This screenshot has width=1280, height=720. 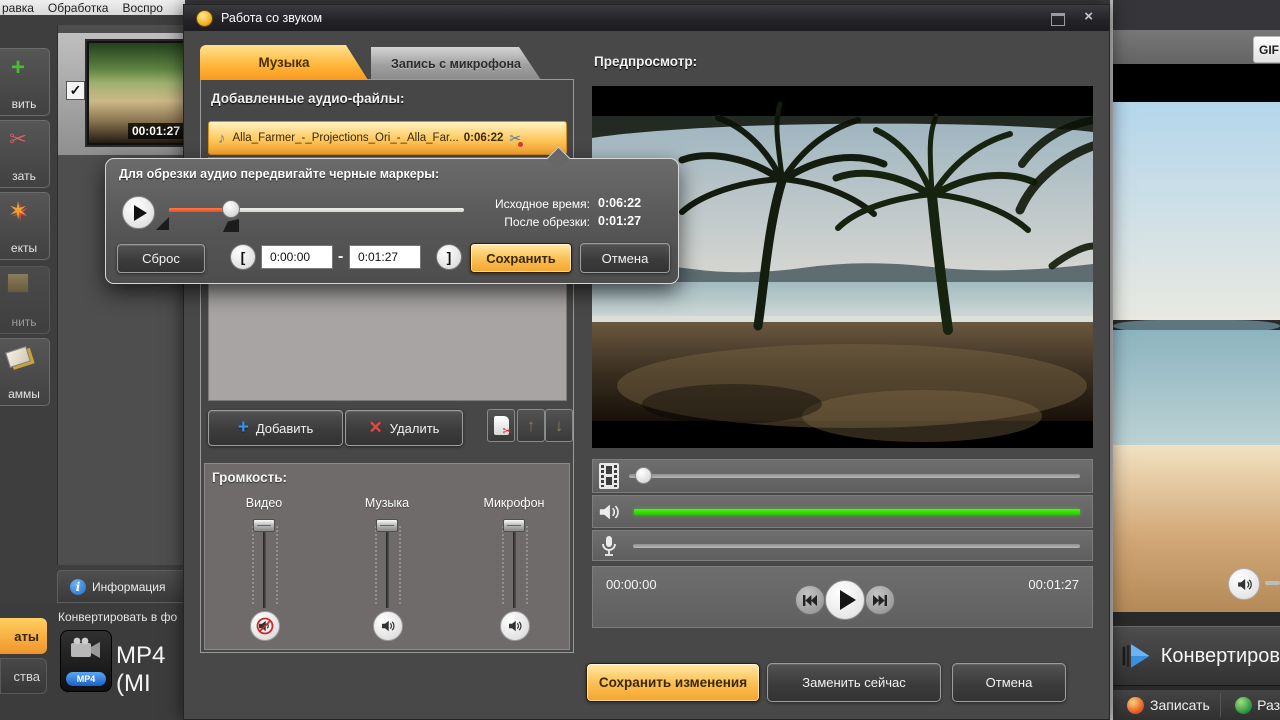 I want to click on trim-cancel-button: Отмена, so click(x=625, y=258).